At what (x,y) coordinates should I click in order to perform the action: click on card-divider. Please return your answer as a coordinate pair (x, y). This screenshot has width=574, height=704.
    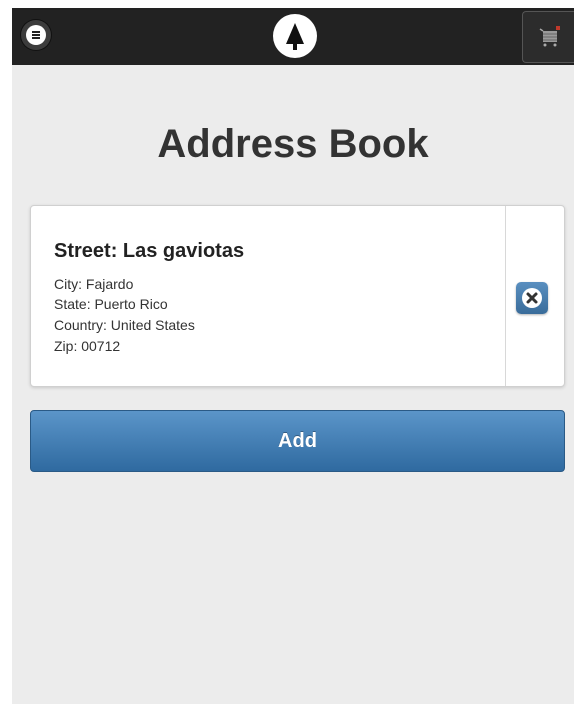
    Looking at the image, I should click on (505, 296).